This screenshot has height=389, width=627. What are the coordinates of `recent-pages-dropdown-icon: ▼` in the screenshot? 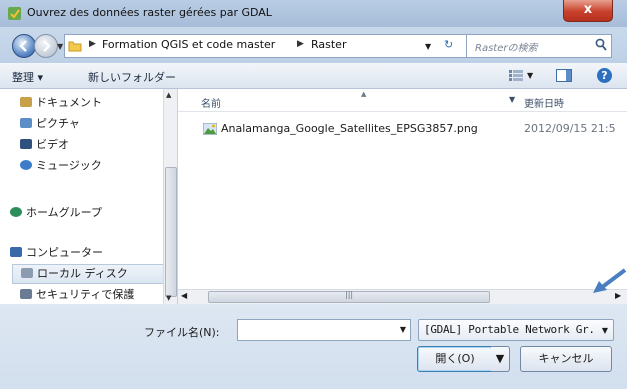 It's located at (60, 46).